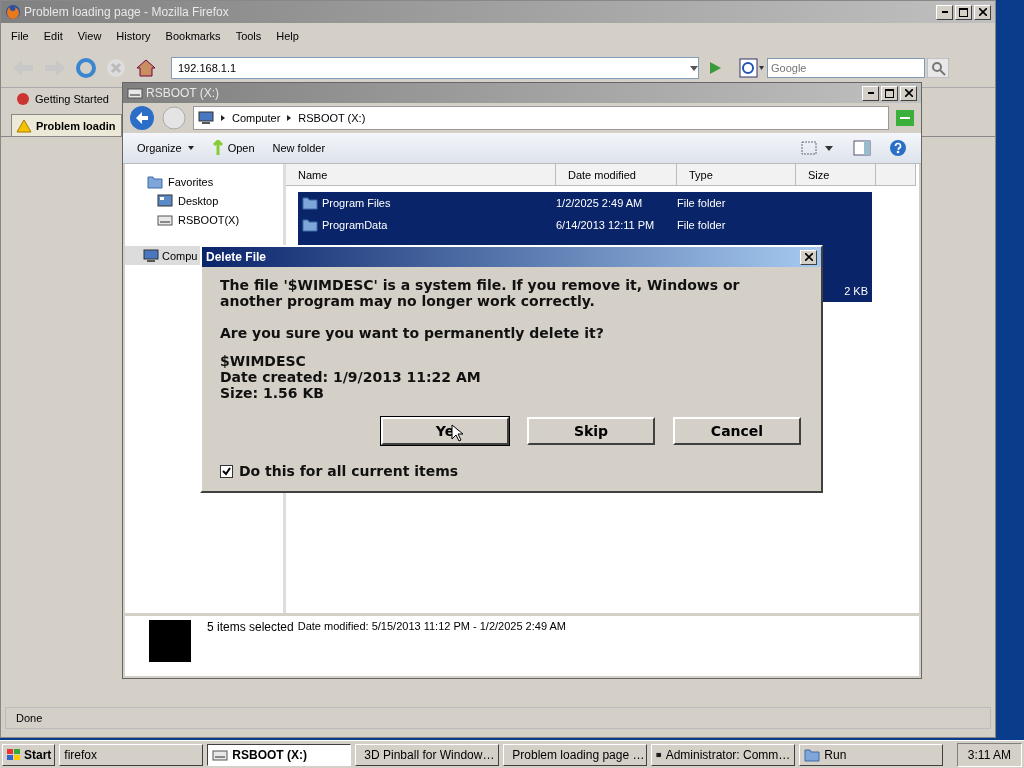  I want to click on warning-icon, so click(24, 125).